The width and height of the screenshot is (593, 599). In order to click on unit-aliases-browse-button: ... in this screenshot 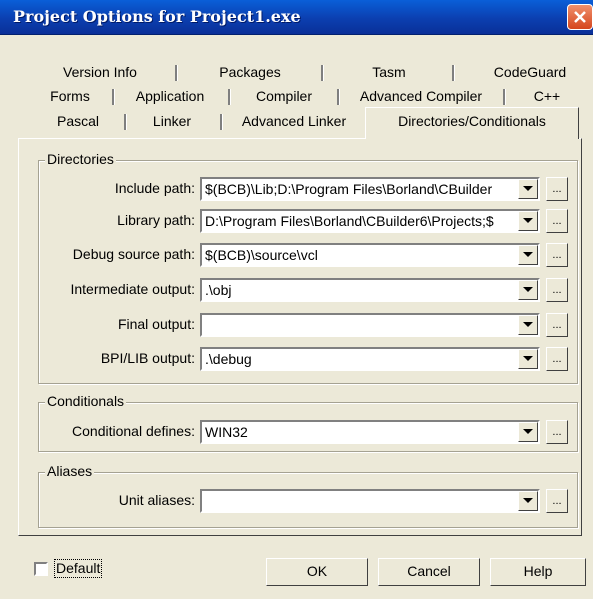, I will do `click(557, 501)`.